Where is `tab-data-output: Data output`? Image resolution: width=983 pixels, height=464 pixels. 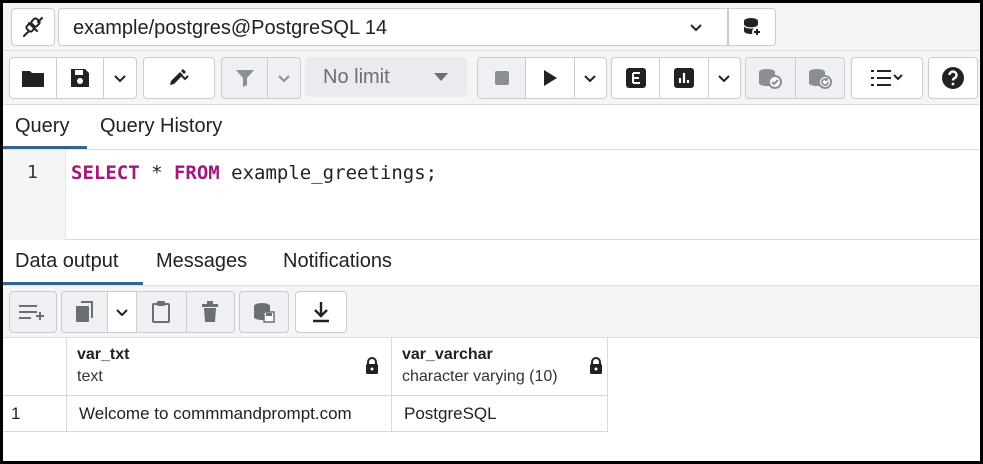
tab-data-output: Data output is located at coordinates (66, 261).